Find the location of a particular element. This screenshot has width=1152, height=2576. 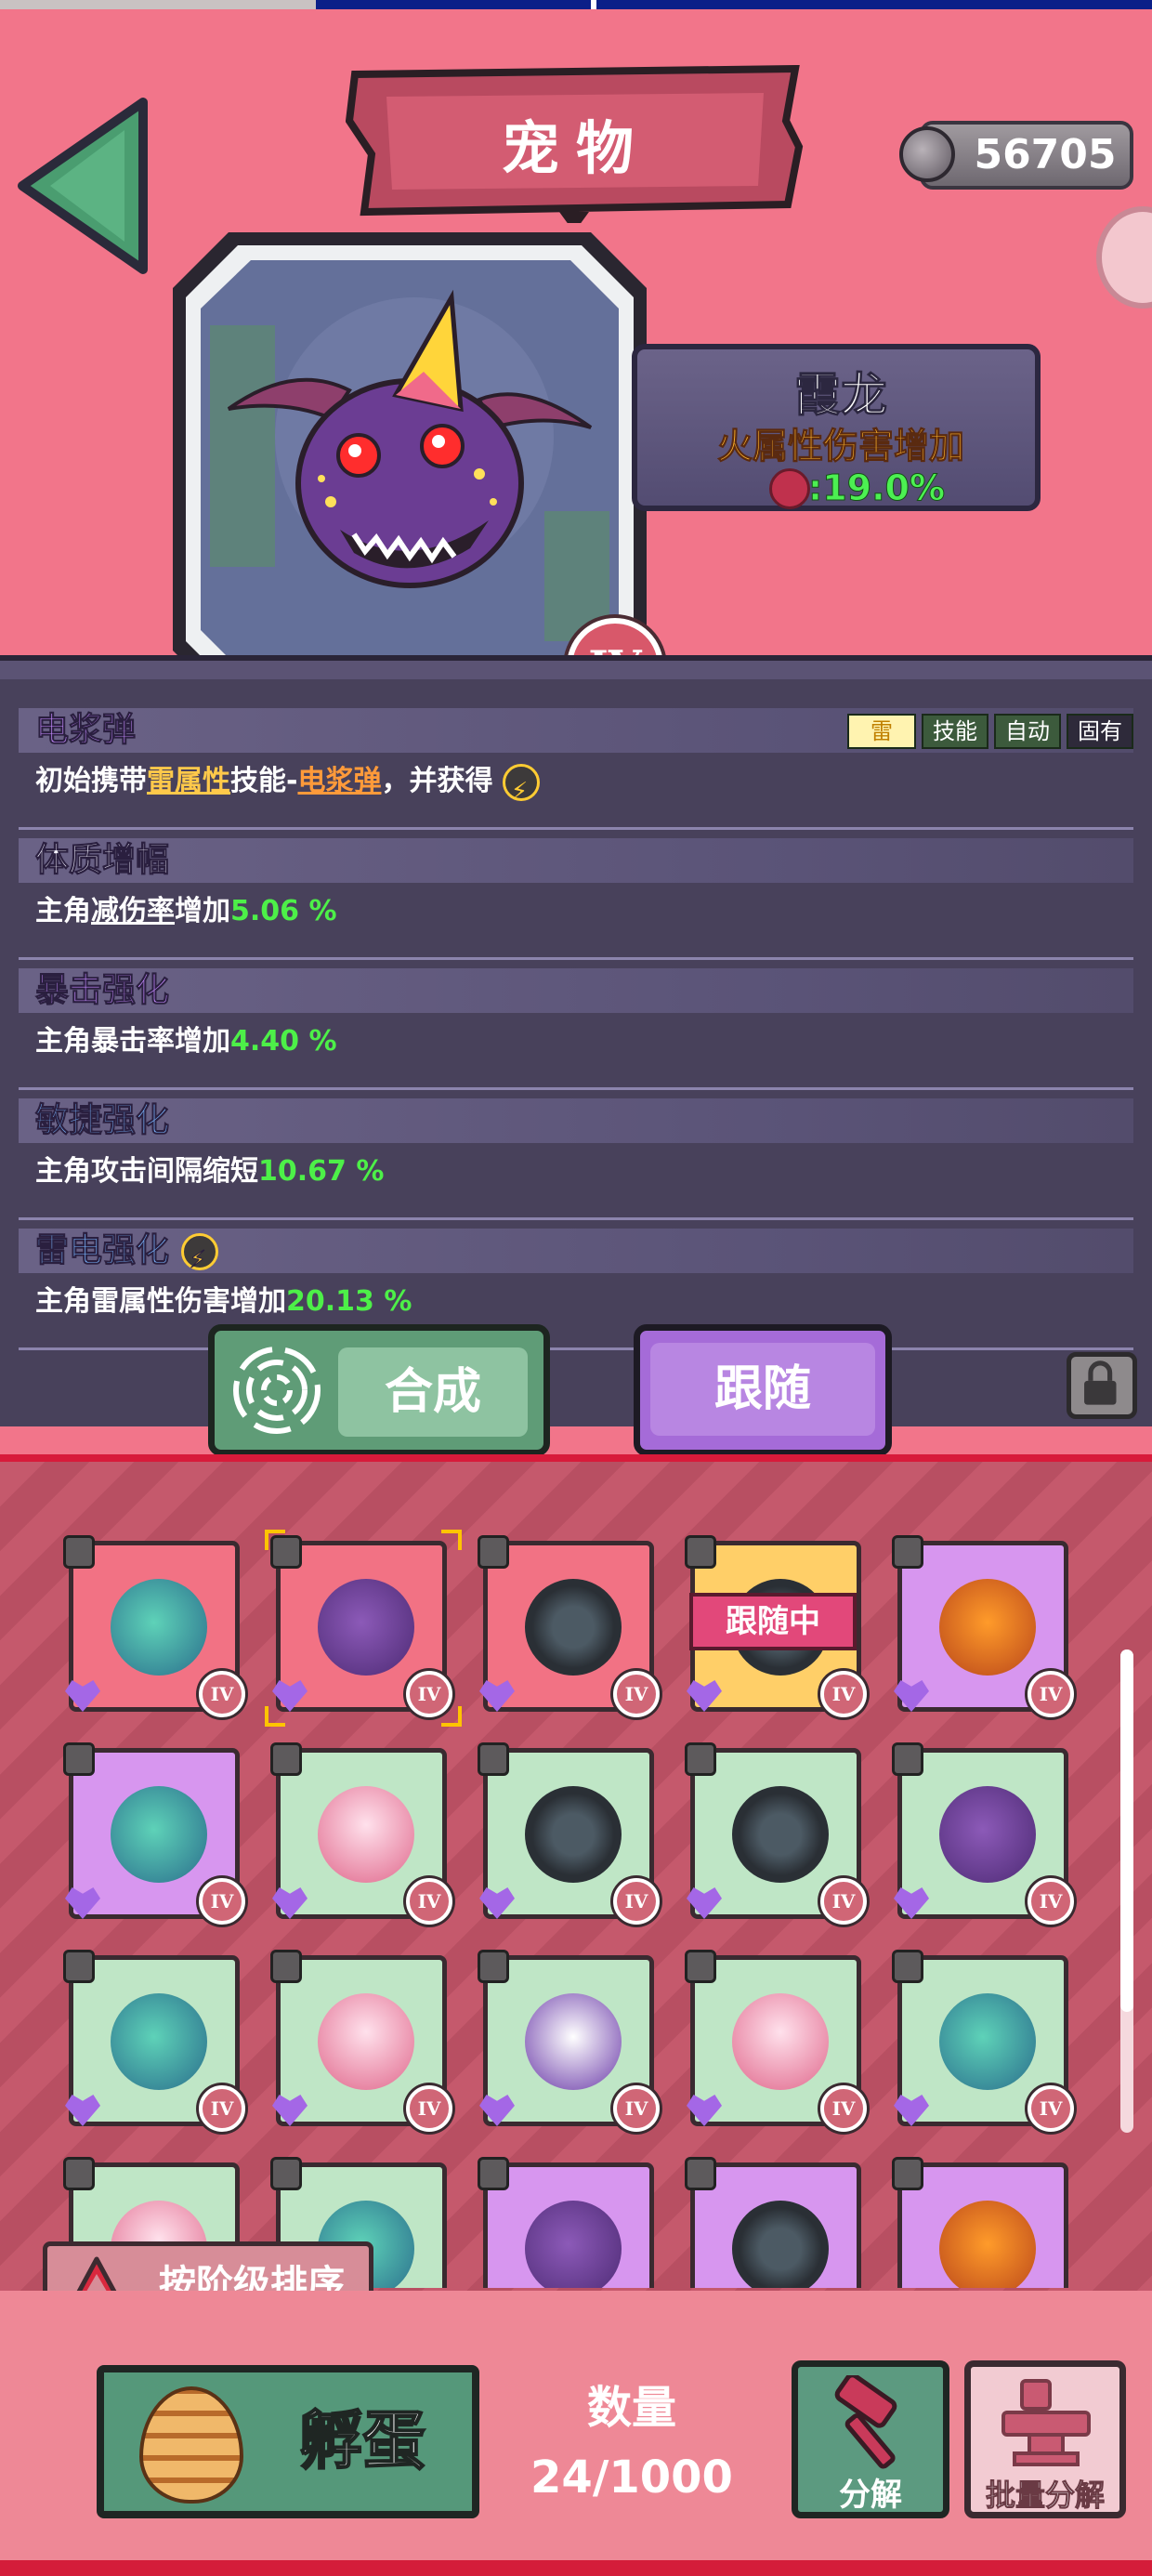

skill-title: 敏捷强化 is located at coordinates (102, 1120).